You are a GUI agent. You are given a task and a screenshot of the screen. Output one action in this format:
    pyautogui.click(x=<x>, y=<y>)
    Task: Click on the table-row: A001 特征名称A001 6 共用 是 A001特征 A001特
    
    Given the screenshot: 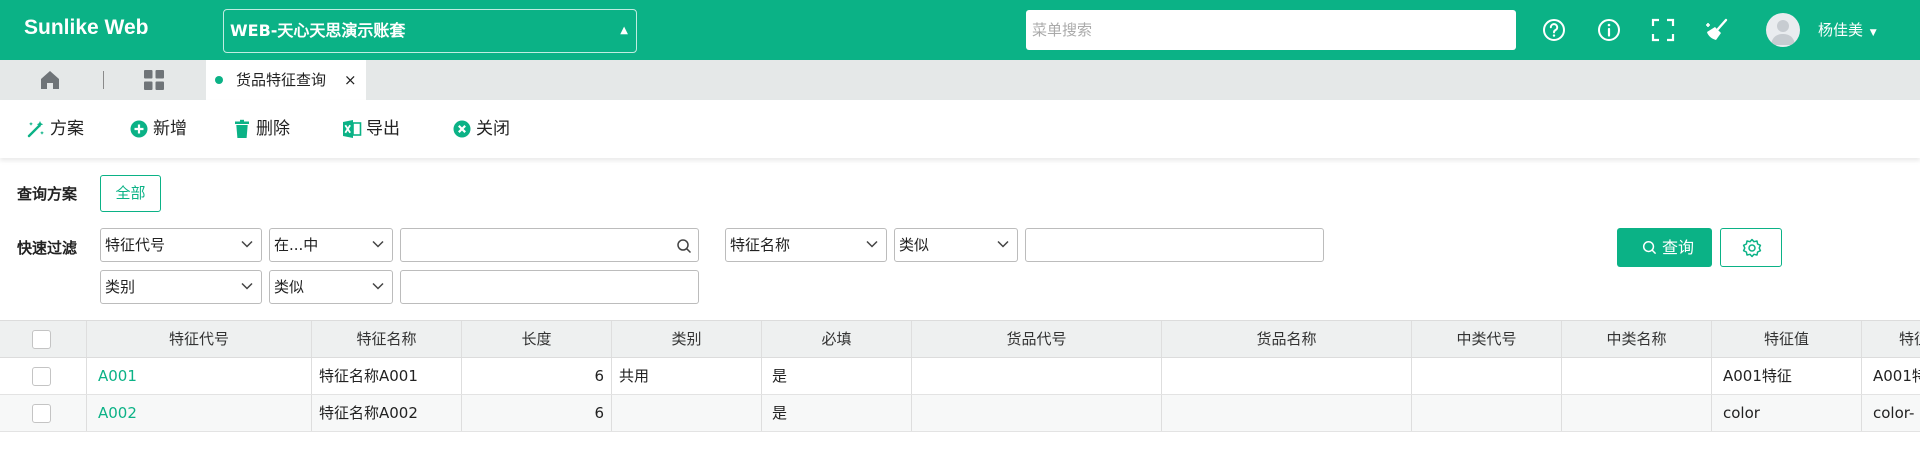 What is the action you would take?
    pyautogui.click(x=960, y=376)
    